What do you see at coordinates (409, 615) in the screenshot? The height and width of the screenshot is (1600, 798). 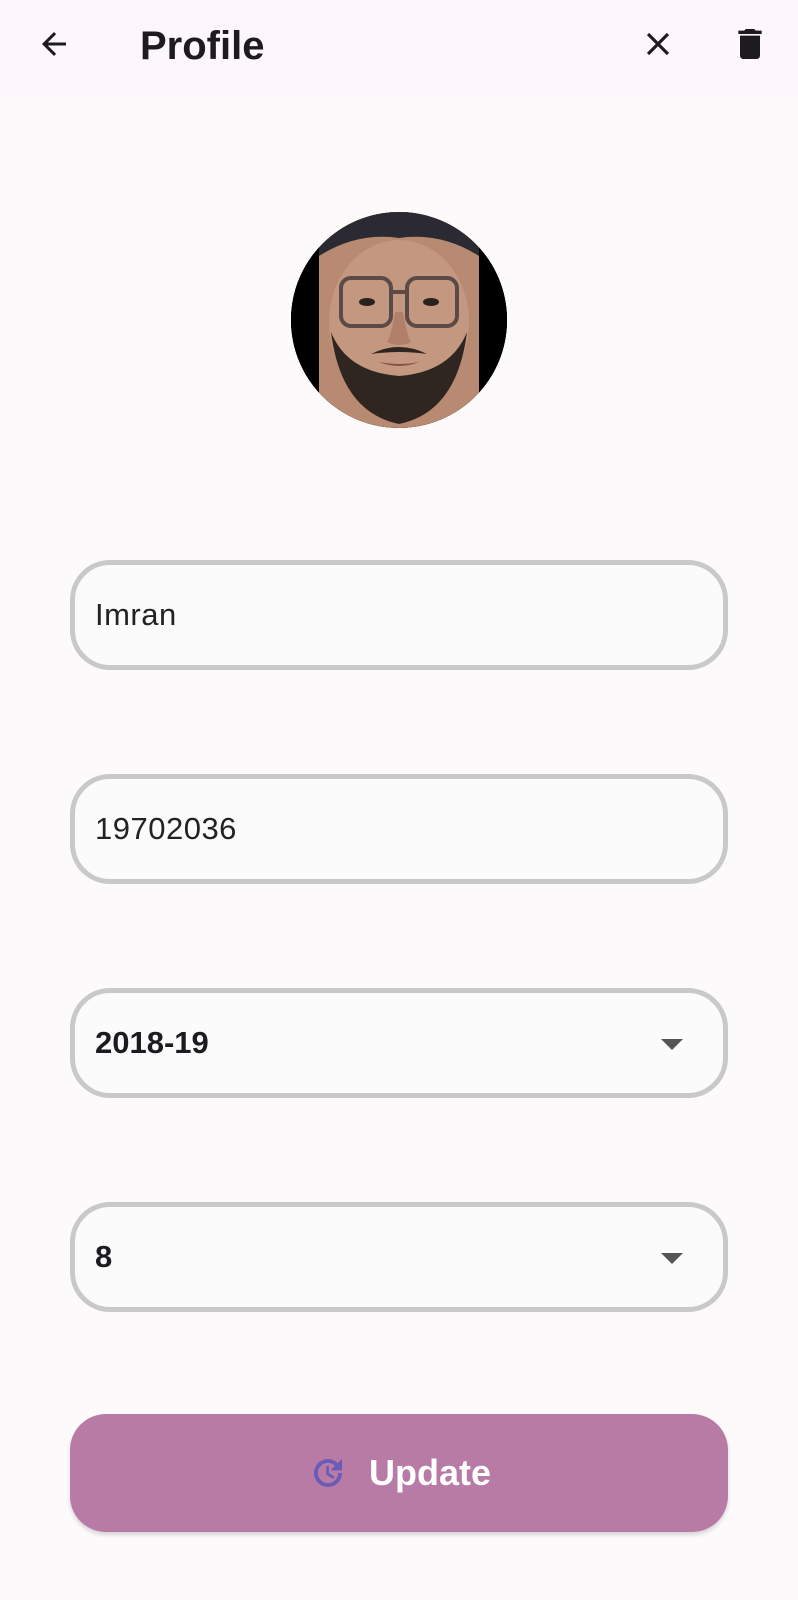 I see `name-input` at bounding box center [409, 615].